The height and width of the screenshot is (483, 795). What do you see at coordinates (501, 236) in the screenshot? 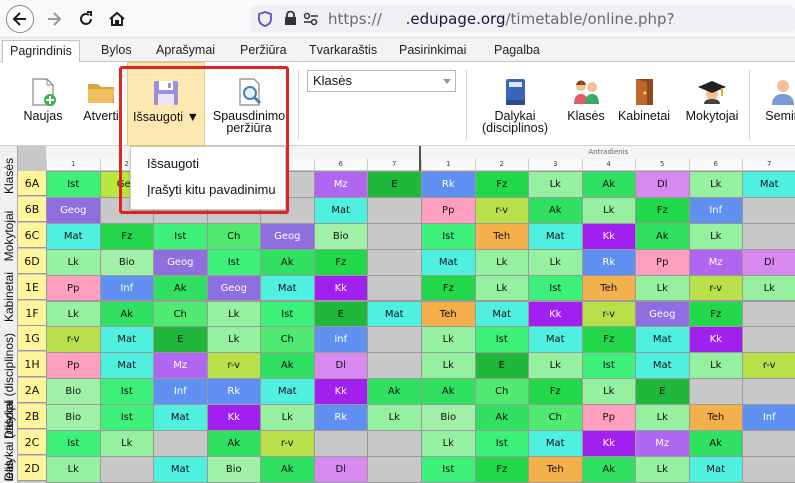
I see `lesson-cell: Teh` at bounding box center [501, 236].